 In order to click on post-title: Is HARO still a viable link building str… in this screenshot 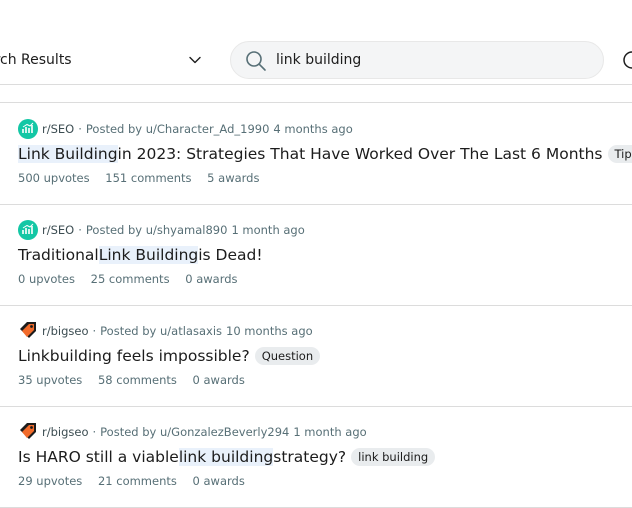, I will do `click(227, 457)`.